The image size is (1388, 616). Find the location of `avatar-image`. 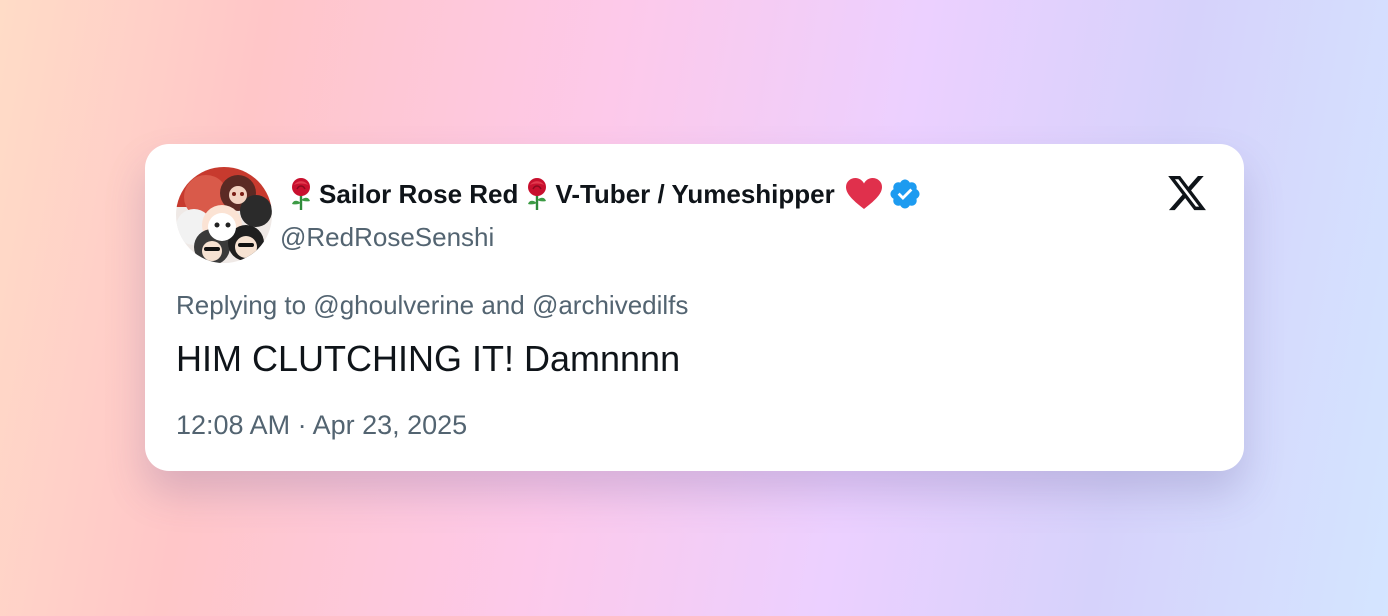

avatar-image is located at coordinates (224, 215).